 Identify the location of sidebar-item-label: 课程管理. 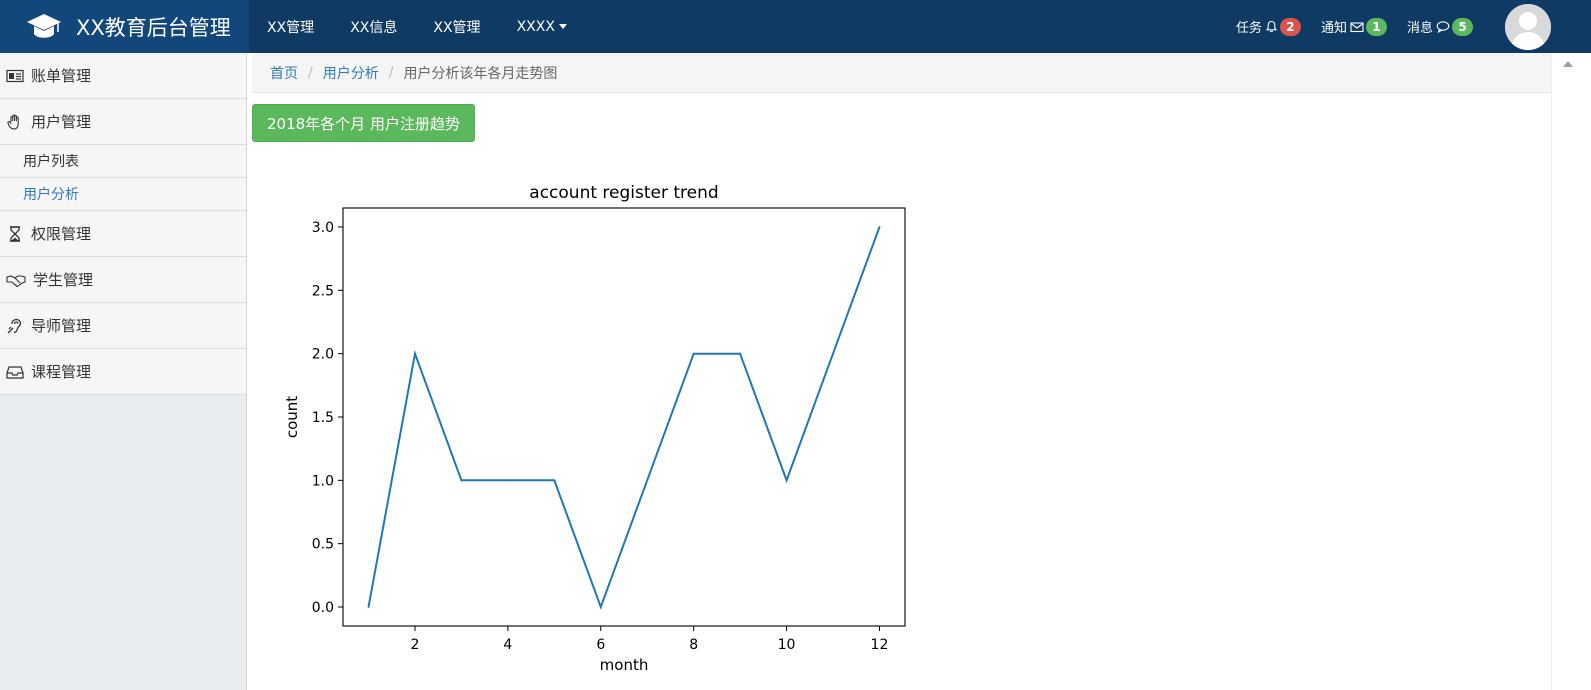
(61, 372).